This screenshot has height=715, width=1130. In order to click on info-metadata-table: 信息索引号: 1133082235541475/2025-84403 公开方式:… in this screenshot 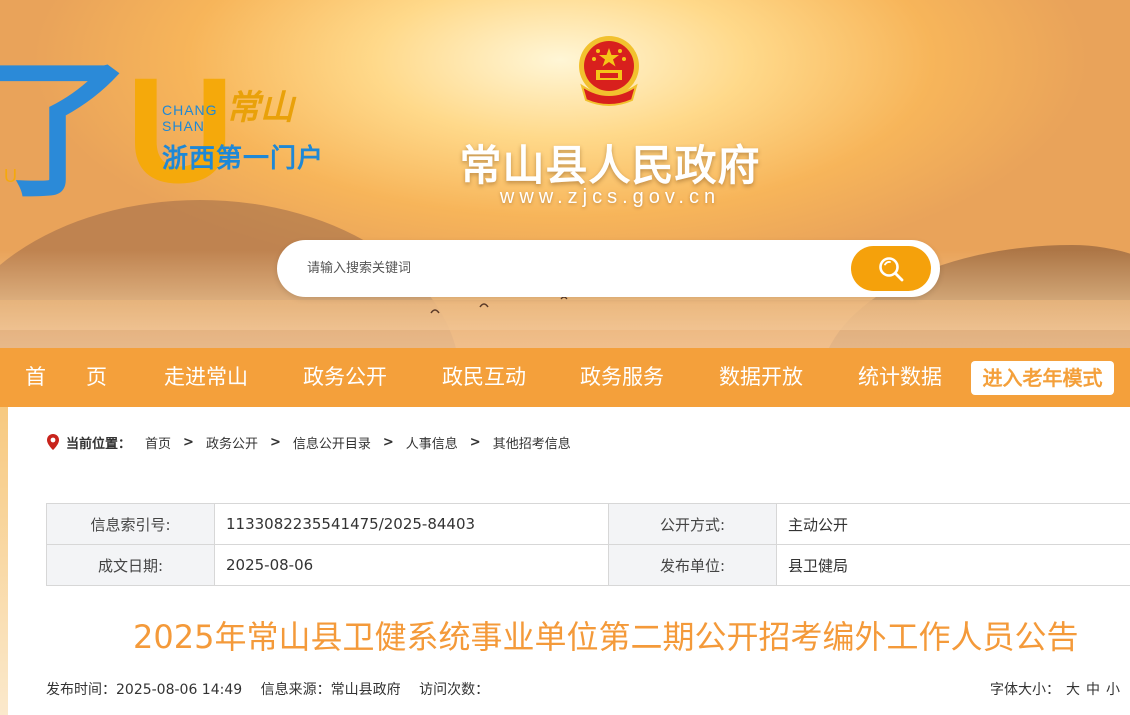, I will do `click(588, 544)`.